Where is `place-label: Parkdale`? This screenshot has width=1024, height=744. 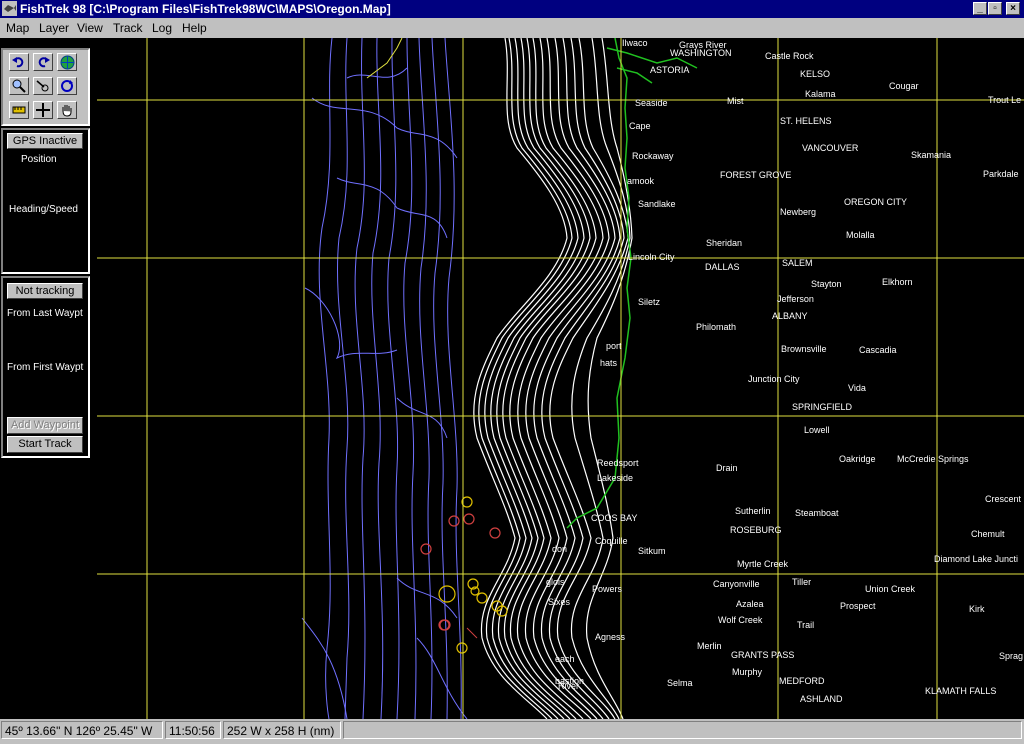 place-label: Parkdale is located at coordinates (1001, 174).